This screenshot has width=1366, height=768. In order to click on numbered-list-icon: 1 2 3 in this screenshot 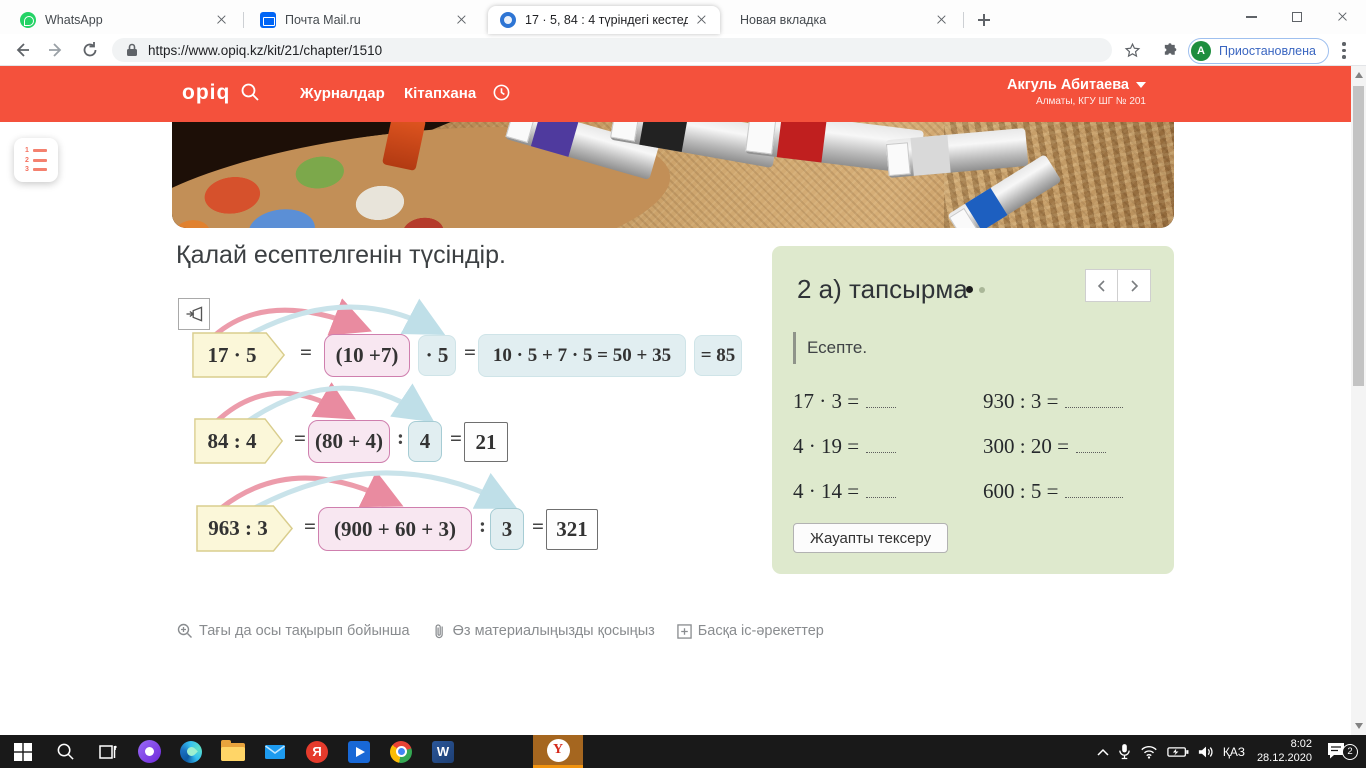, I will do `click(36, 160)`.